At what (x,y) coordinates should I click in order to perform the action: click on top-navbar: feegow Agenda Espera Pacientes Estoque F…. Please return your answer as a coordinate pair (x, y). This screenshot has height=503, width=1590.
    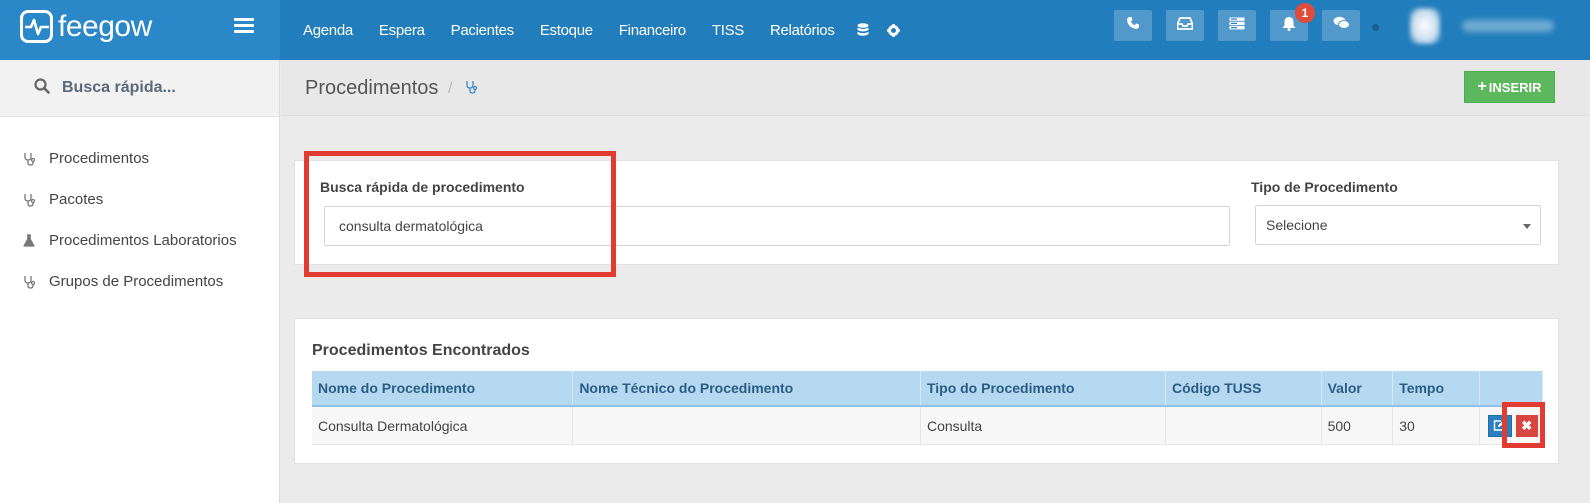
    Looking at the image, I should click on (795, 30).